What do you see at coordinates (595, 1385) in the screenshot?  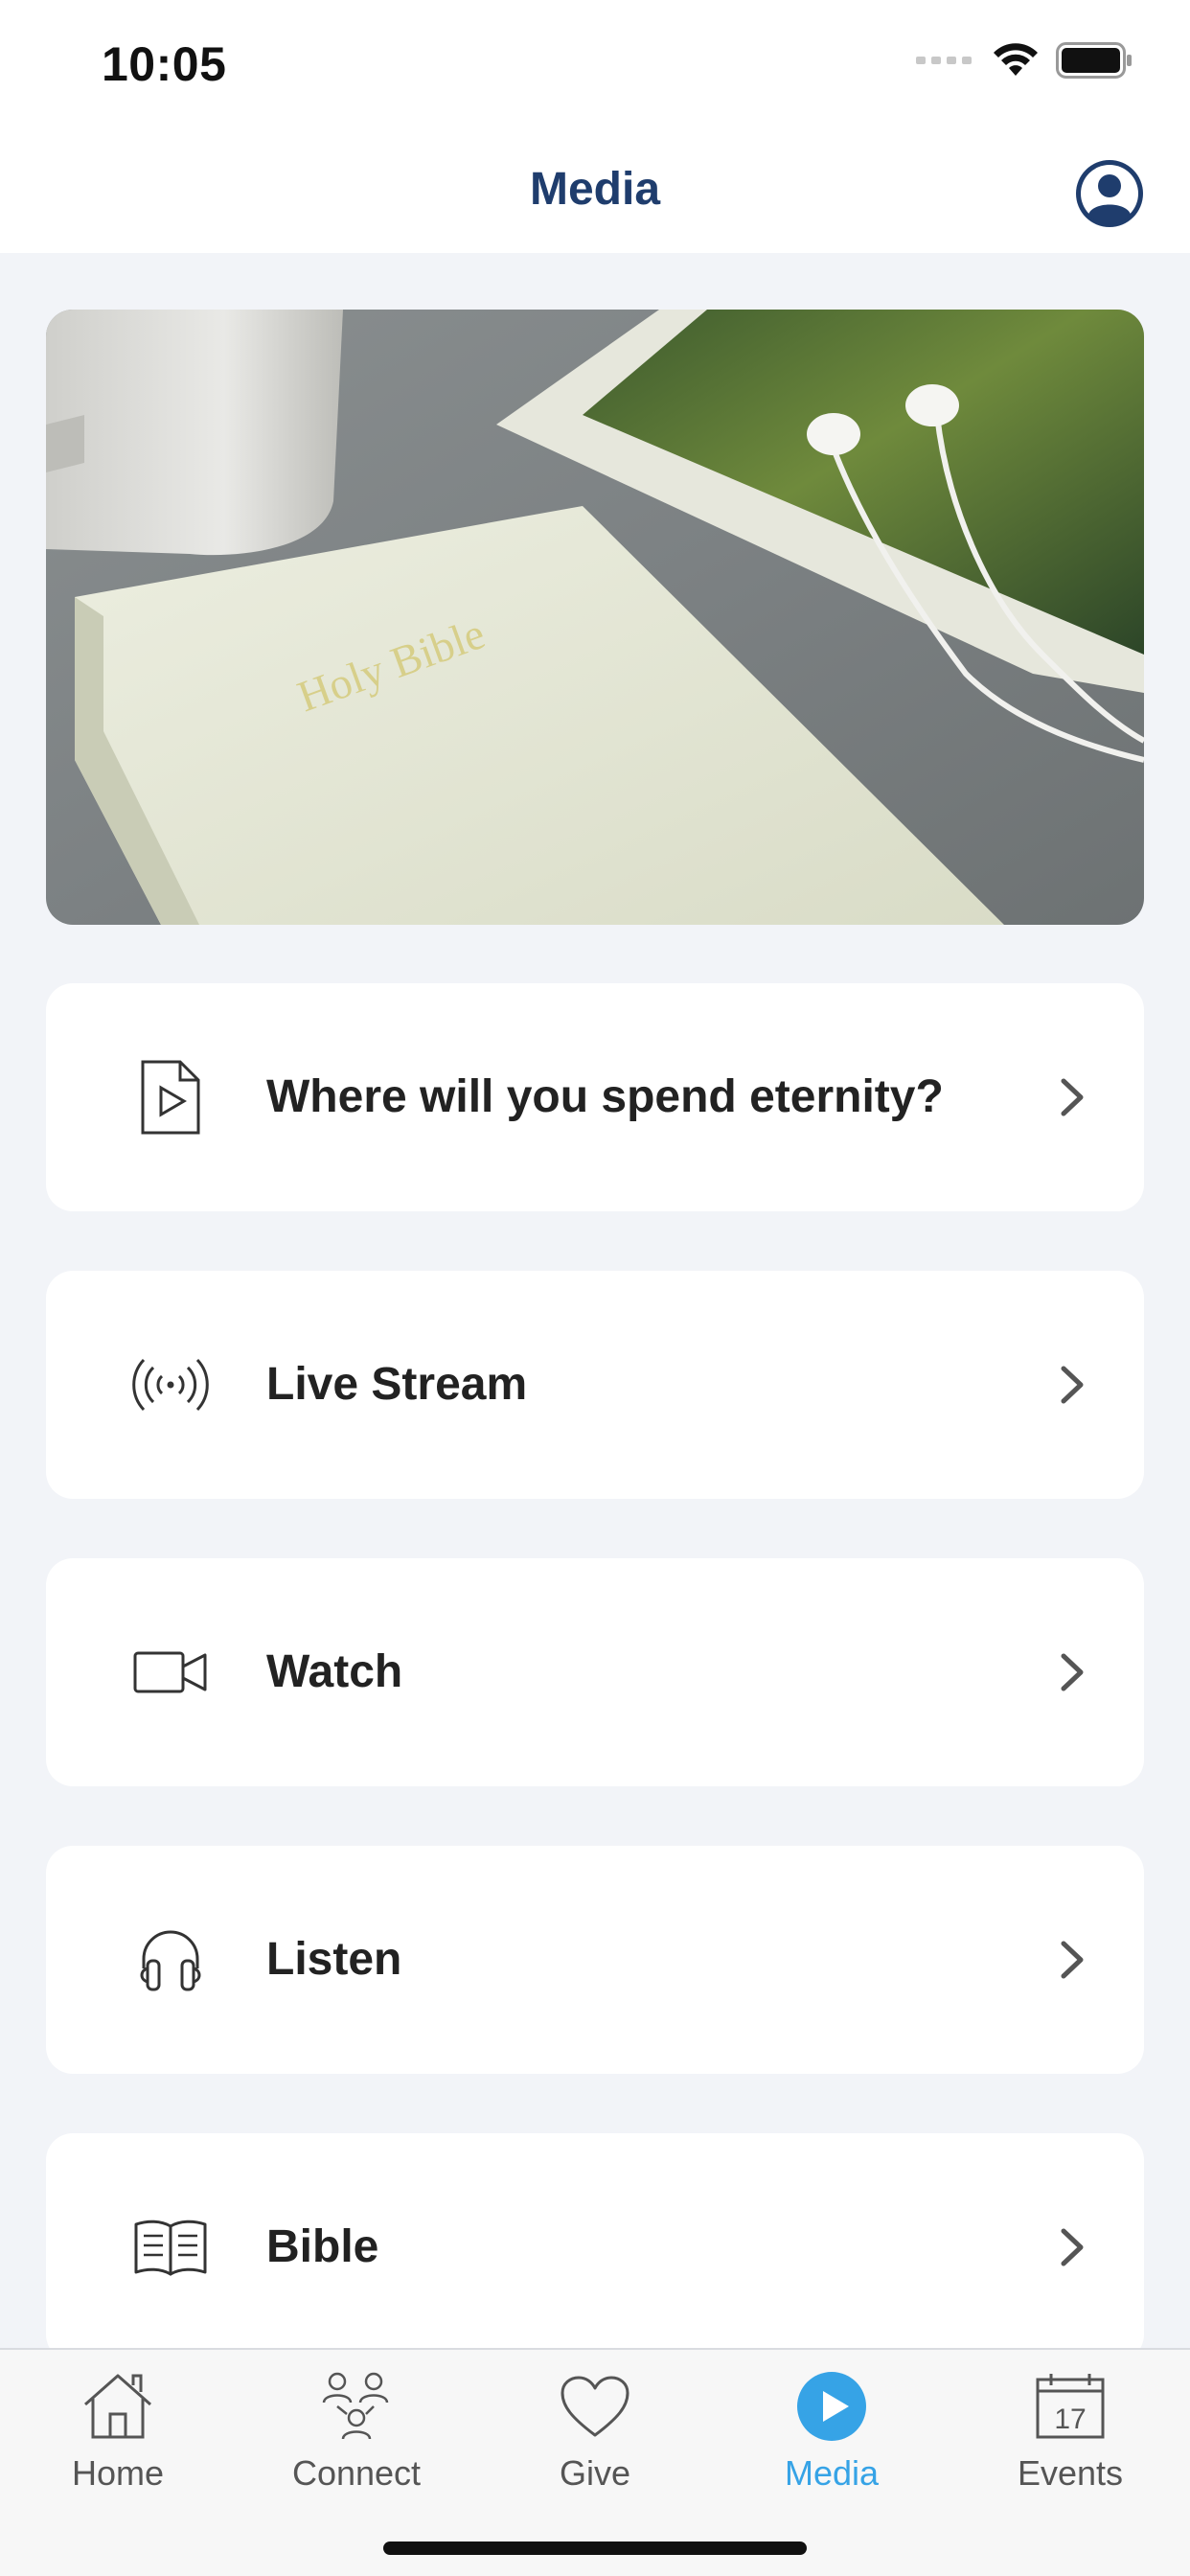 I see `menu-item-live-stream: Live Stream` at bounding box center [595, 1385].